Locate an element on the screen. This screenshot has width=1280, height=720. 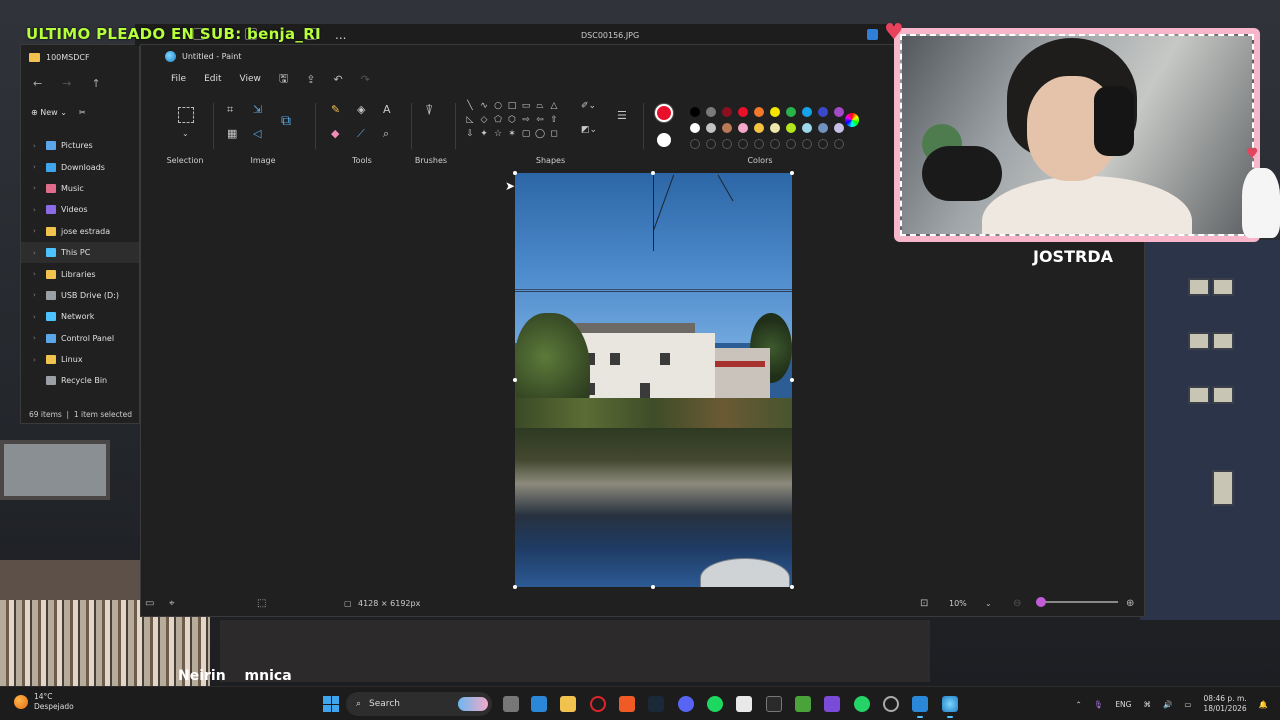
paint-pin-icon is located at coordinates (872, 34).